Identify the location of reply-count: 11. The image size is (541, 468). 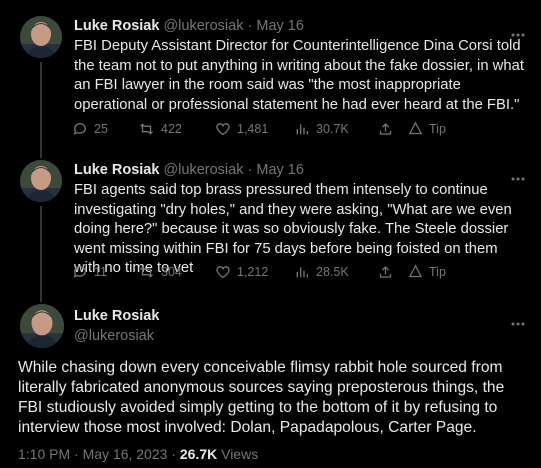
(100, 272).